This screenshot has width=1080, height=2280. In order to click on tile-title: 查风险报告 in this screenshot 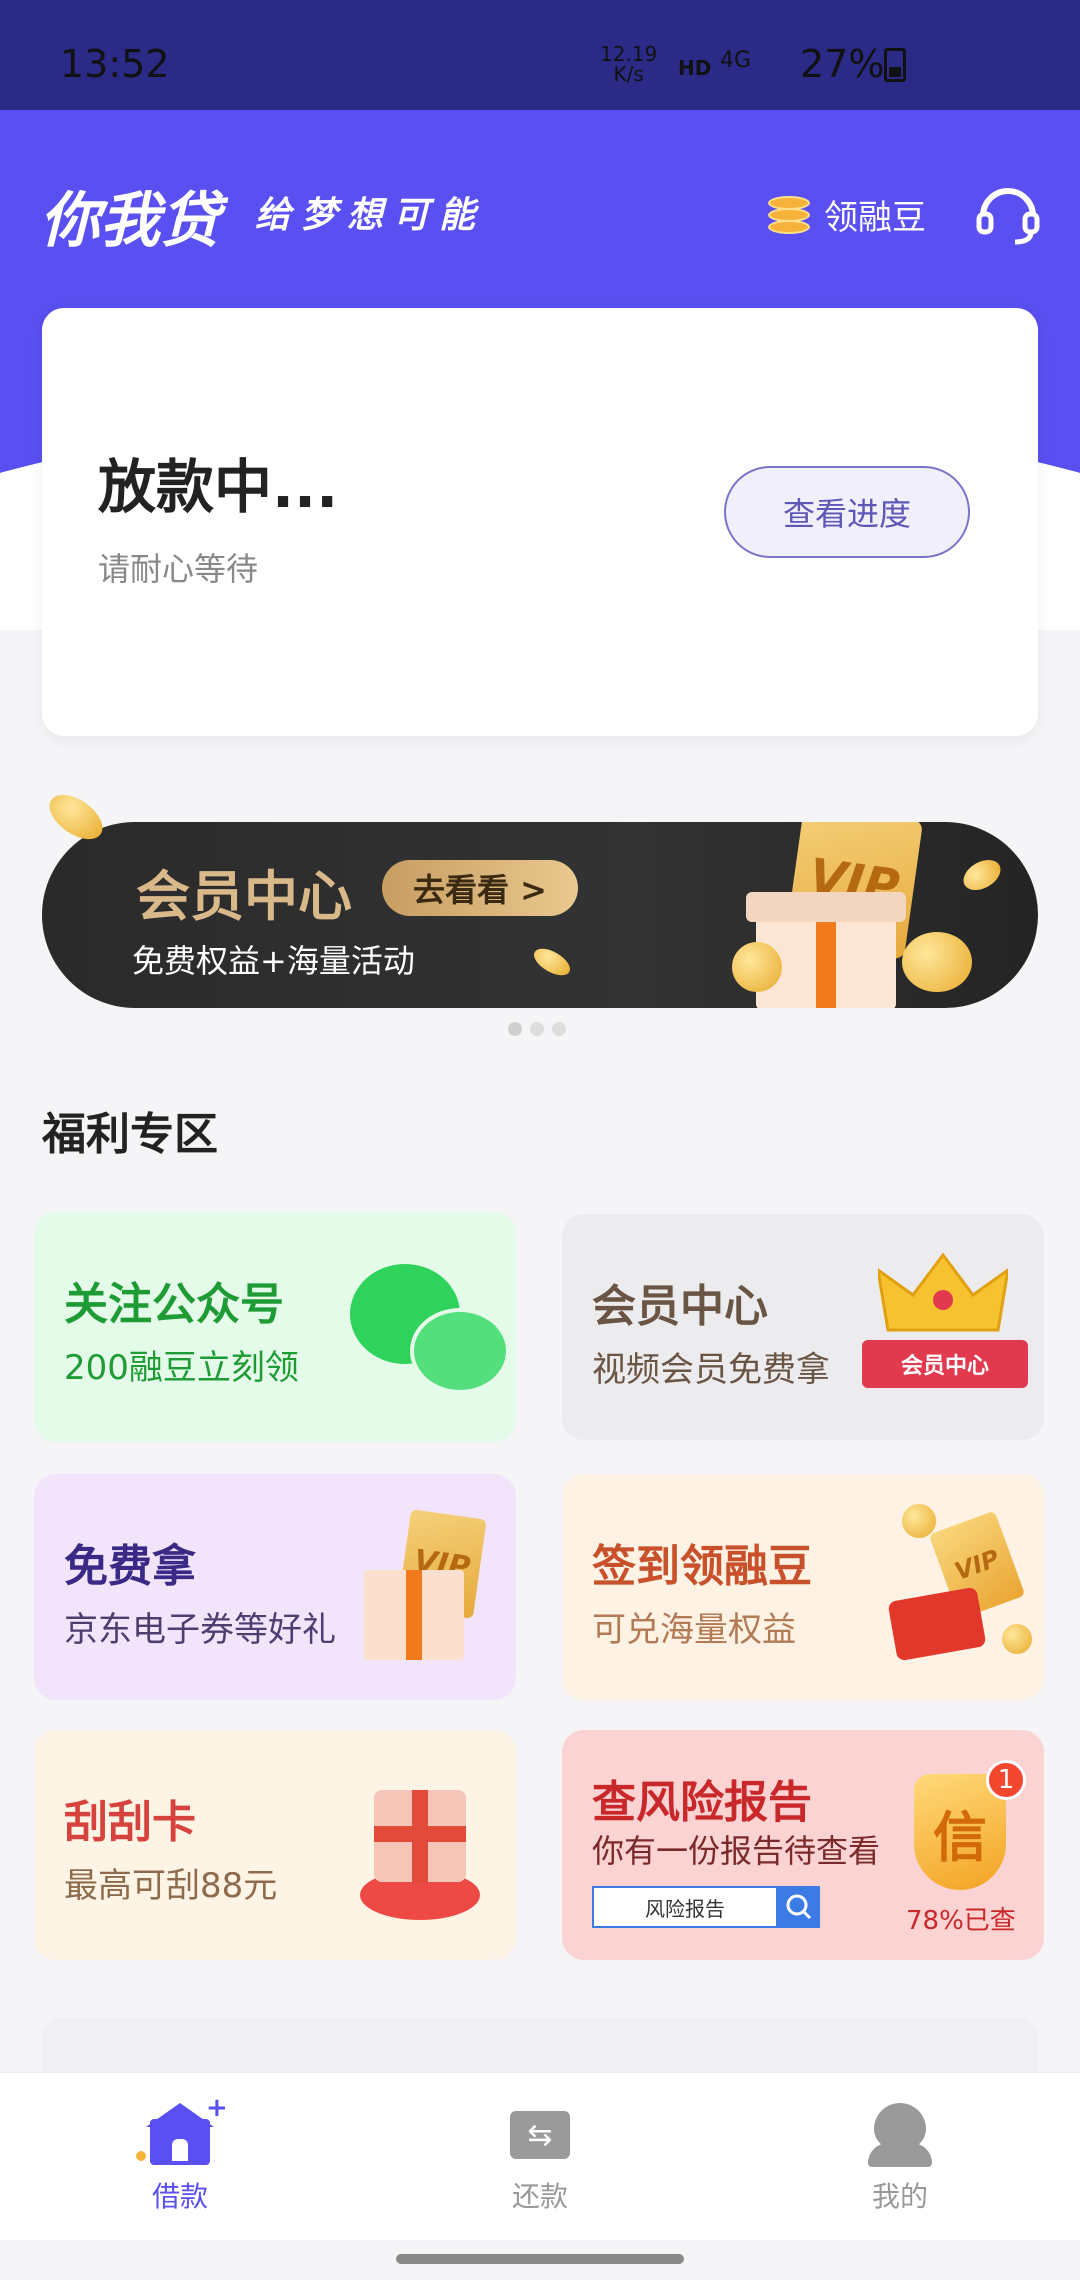, I will do `click(702, 1802)`.